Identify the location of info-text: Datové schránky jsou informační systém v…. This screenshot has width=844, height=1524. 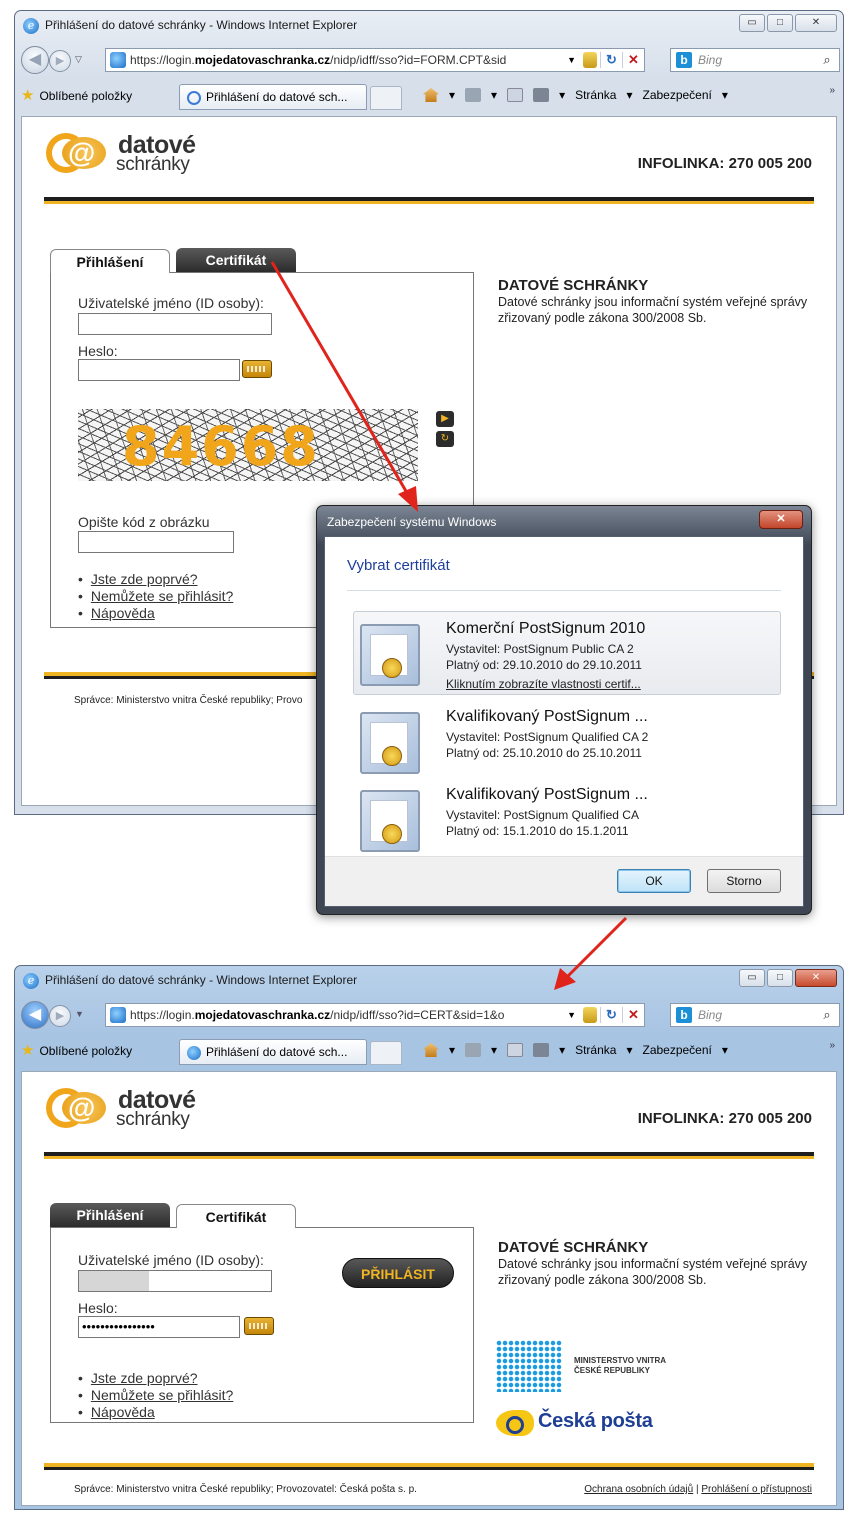
(653, 1272).